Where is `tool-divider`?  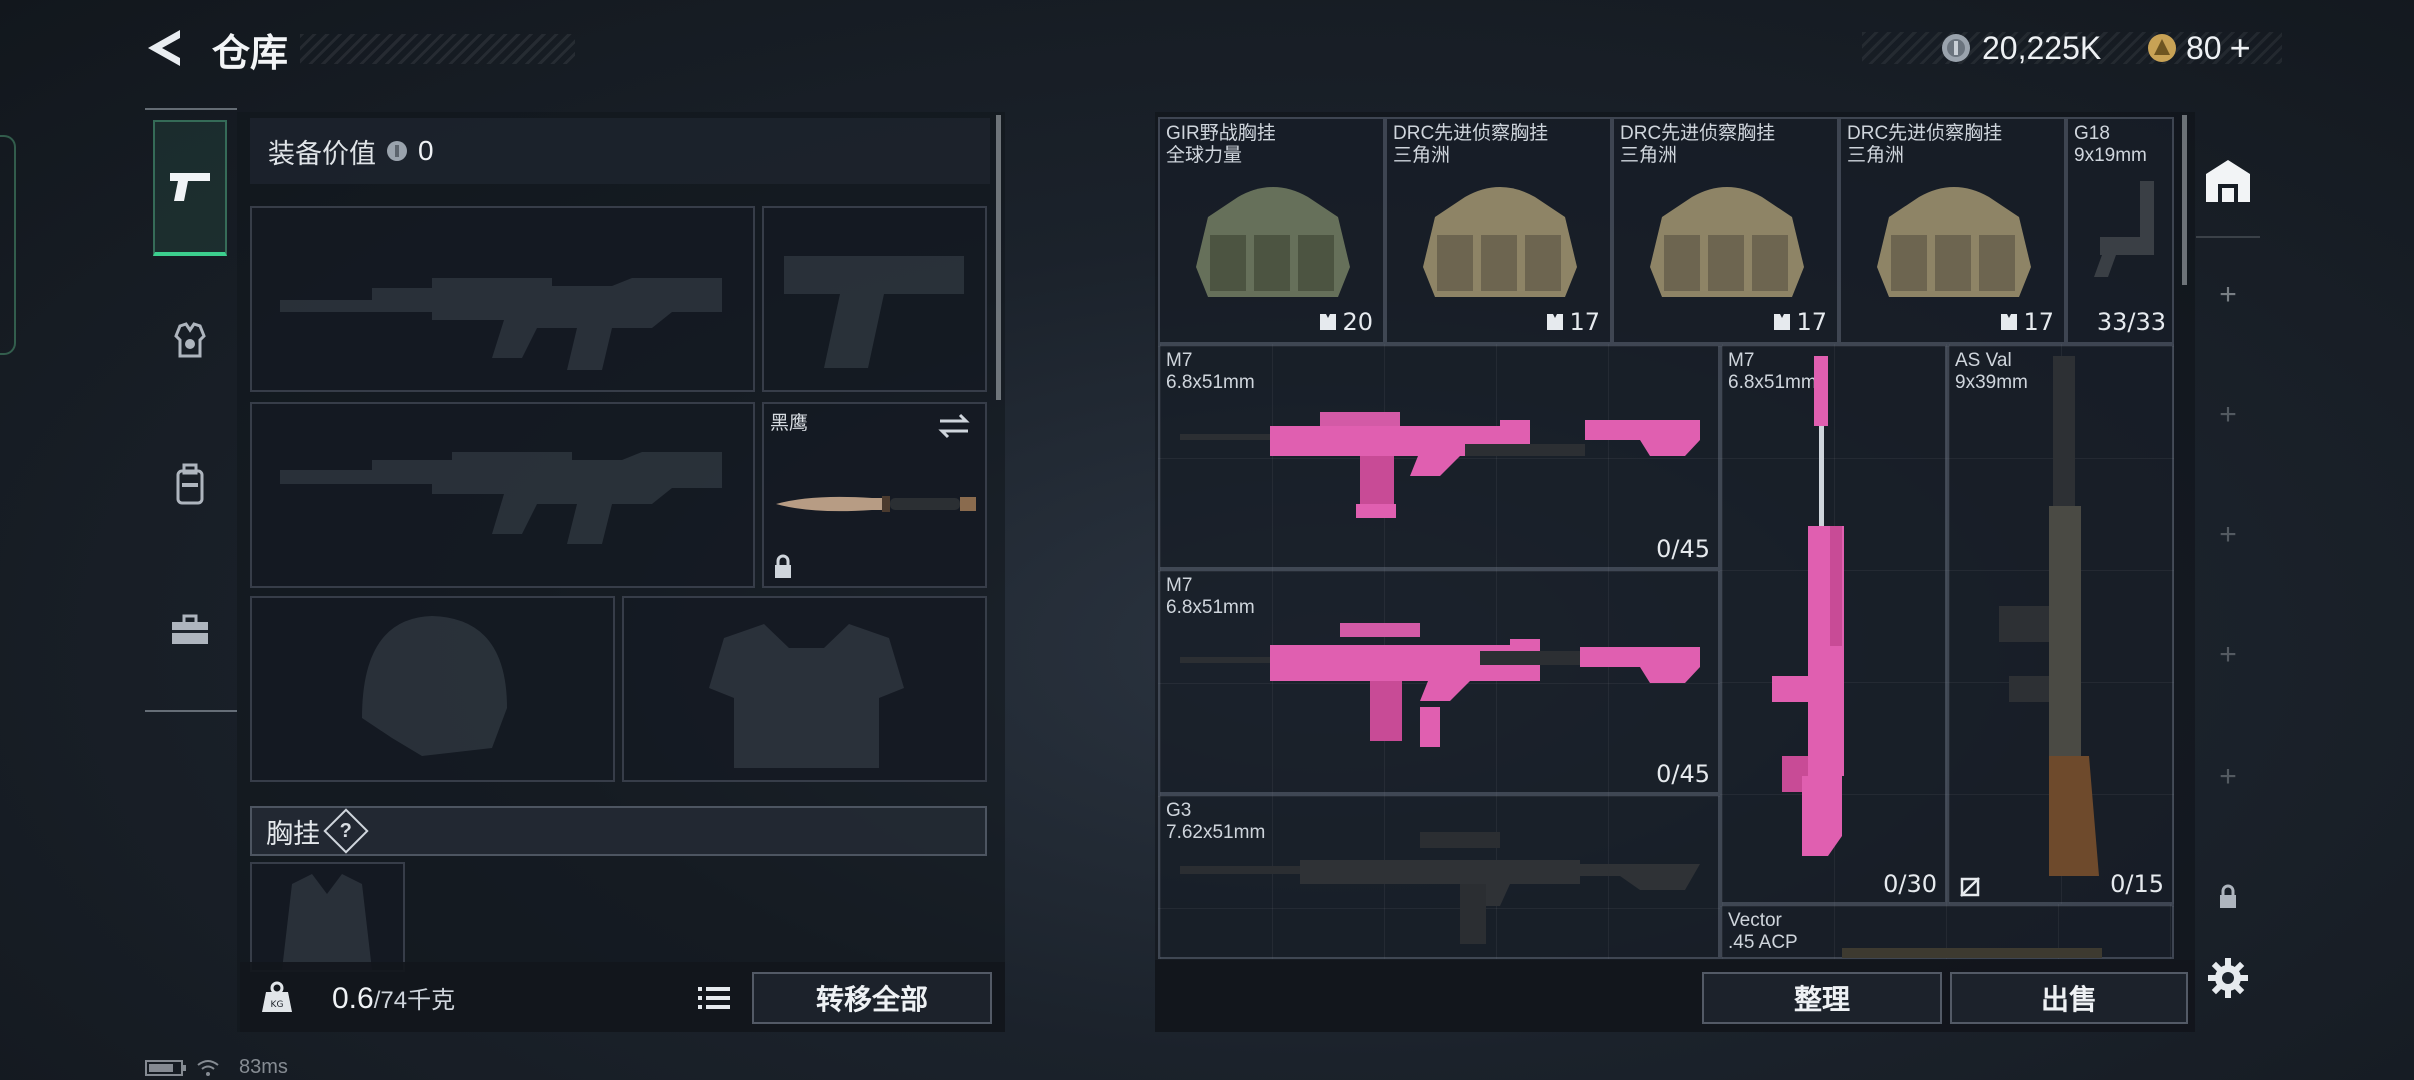
tool-divider is located at coordinates (2228, 237).